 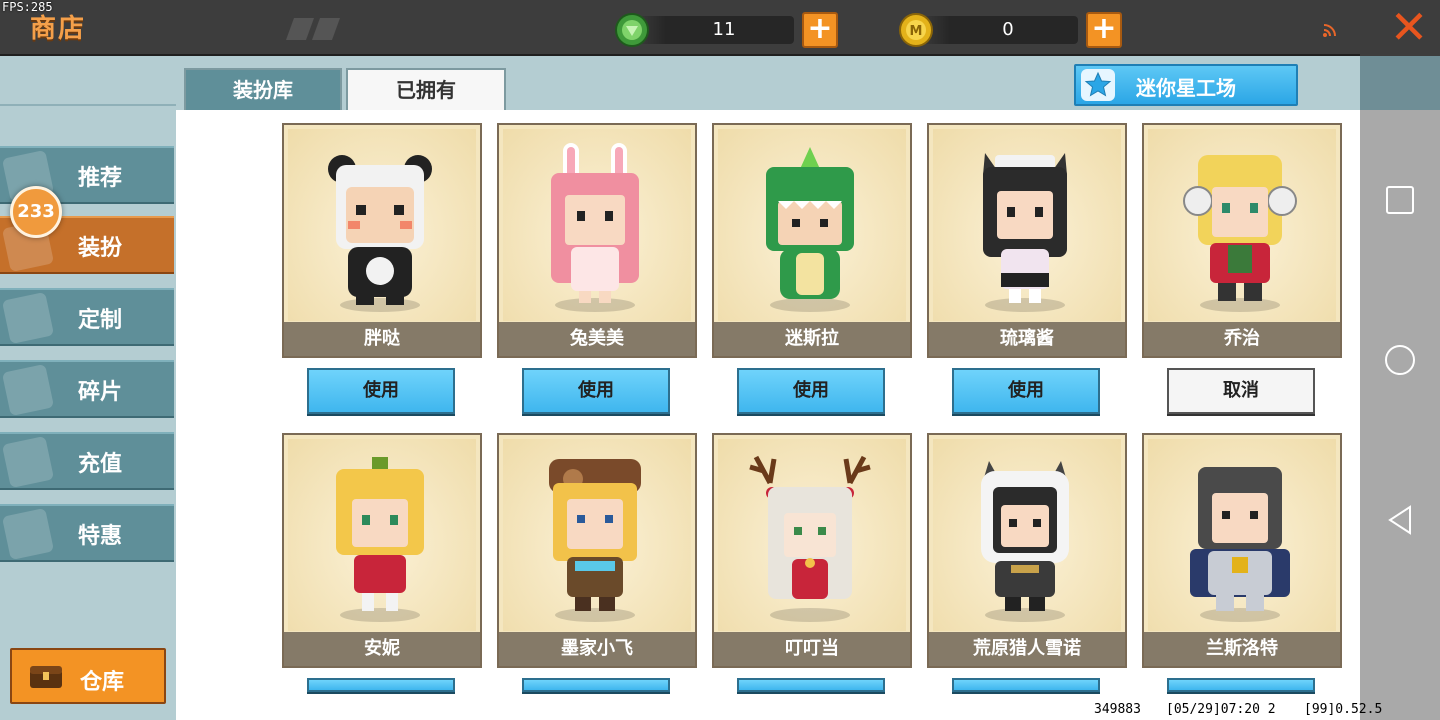 I want to click on chest-icon, so click(x=46, y=677).